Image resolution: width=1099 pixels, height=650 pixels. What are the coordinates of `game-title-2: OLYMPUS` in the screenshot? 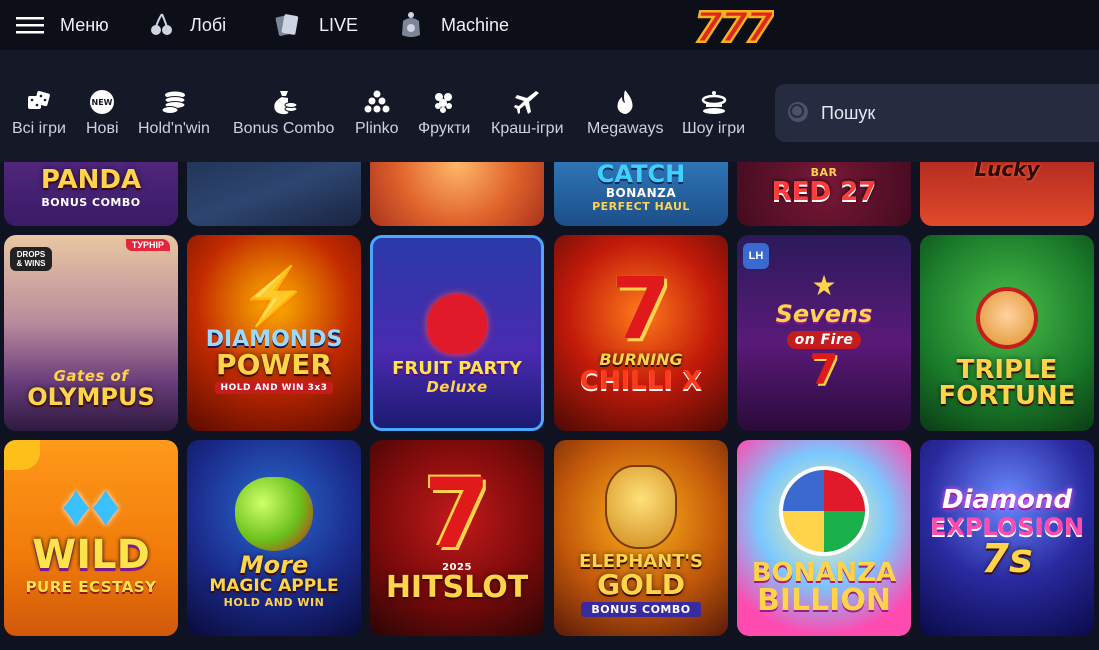 It's located at (91, 397).